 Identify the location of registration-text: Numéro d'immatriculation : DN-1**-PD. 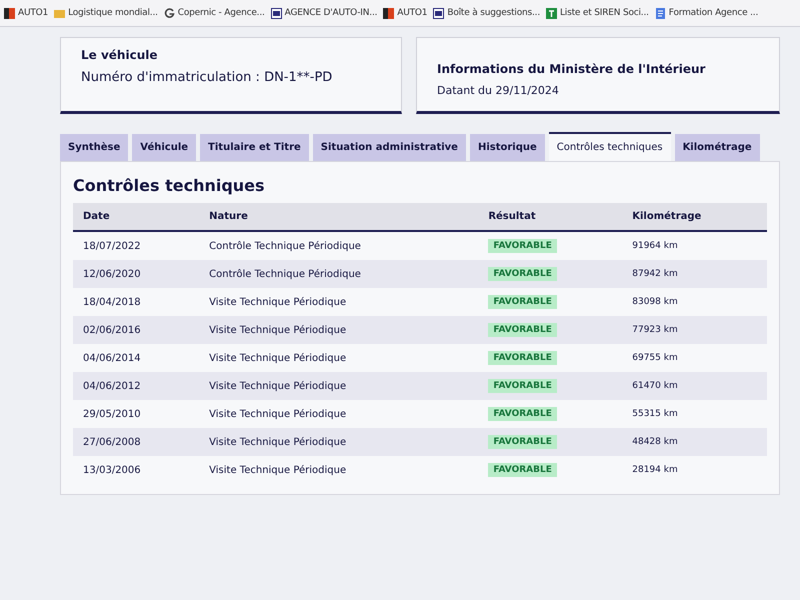
(207, 77).